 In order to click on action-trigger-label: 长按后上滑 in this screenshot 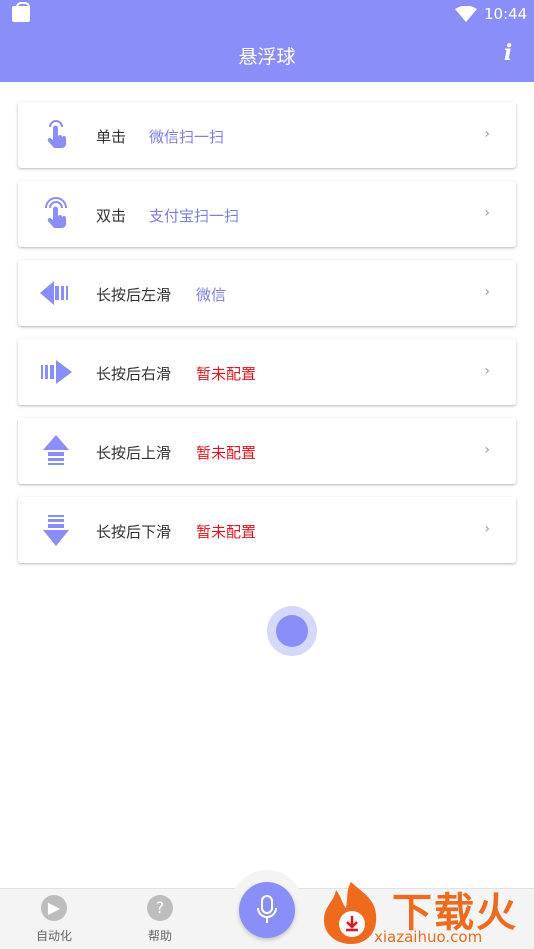, I will do `click(134, 453)`.